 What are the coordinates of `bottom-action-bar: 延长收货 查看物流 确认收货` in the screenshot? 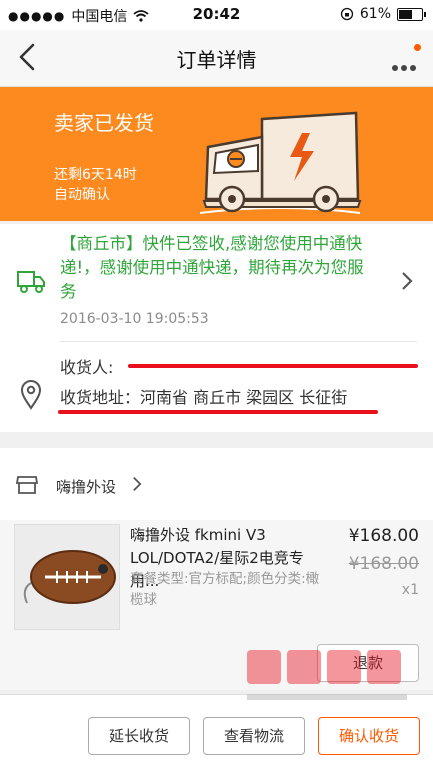 It's located at (216, 731).